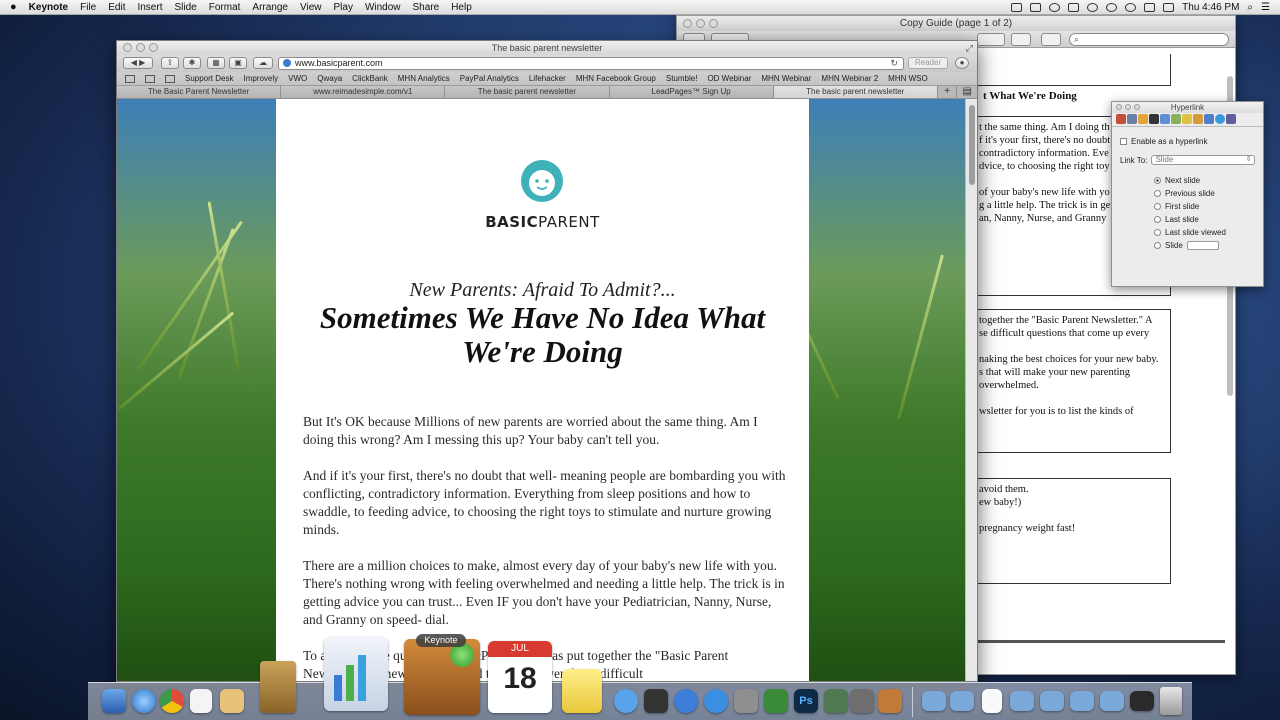 This screenshot has width=1280, height=720. What do you see at coordinates (687, 23) in the screenshot?
I see `close-button` at bounding box center [687, 23].